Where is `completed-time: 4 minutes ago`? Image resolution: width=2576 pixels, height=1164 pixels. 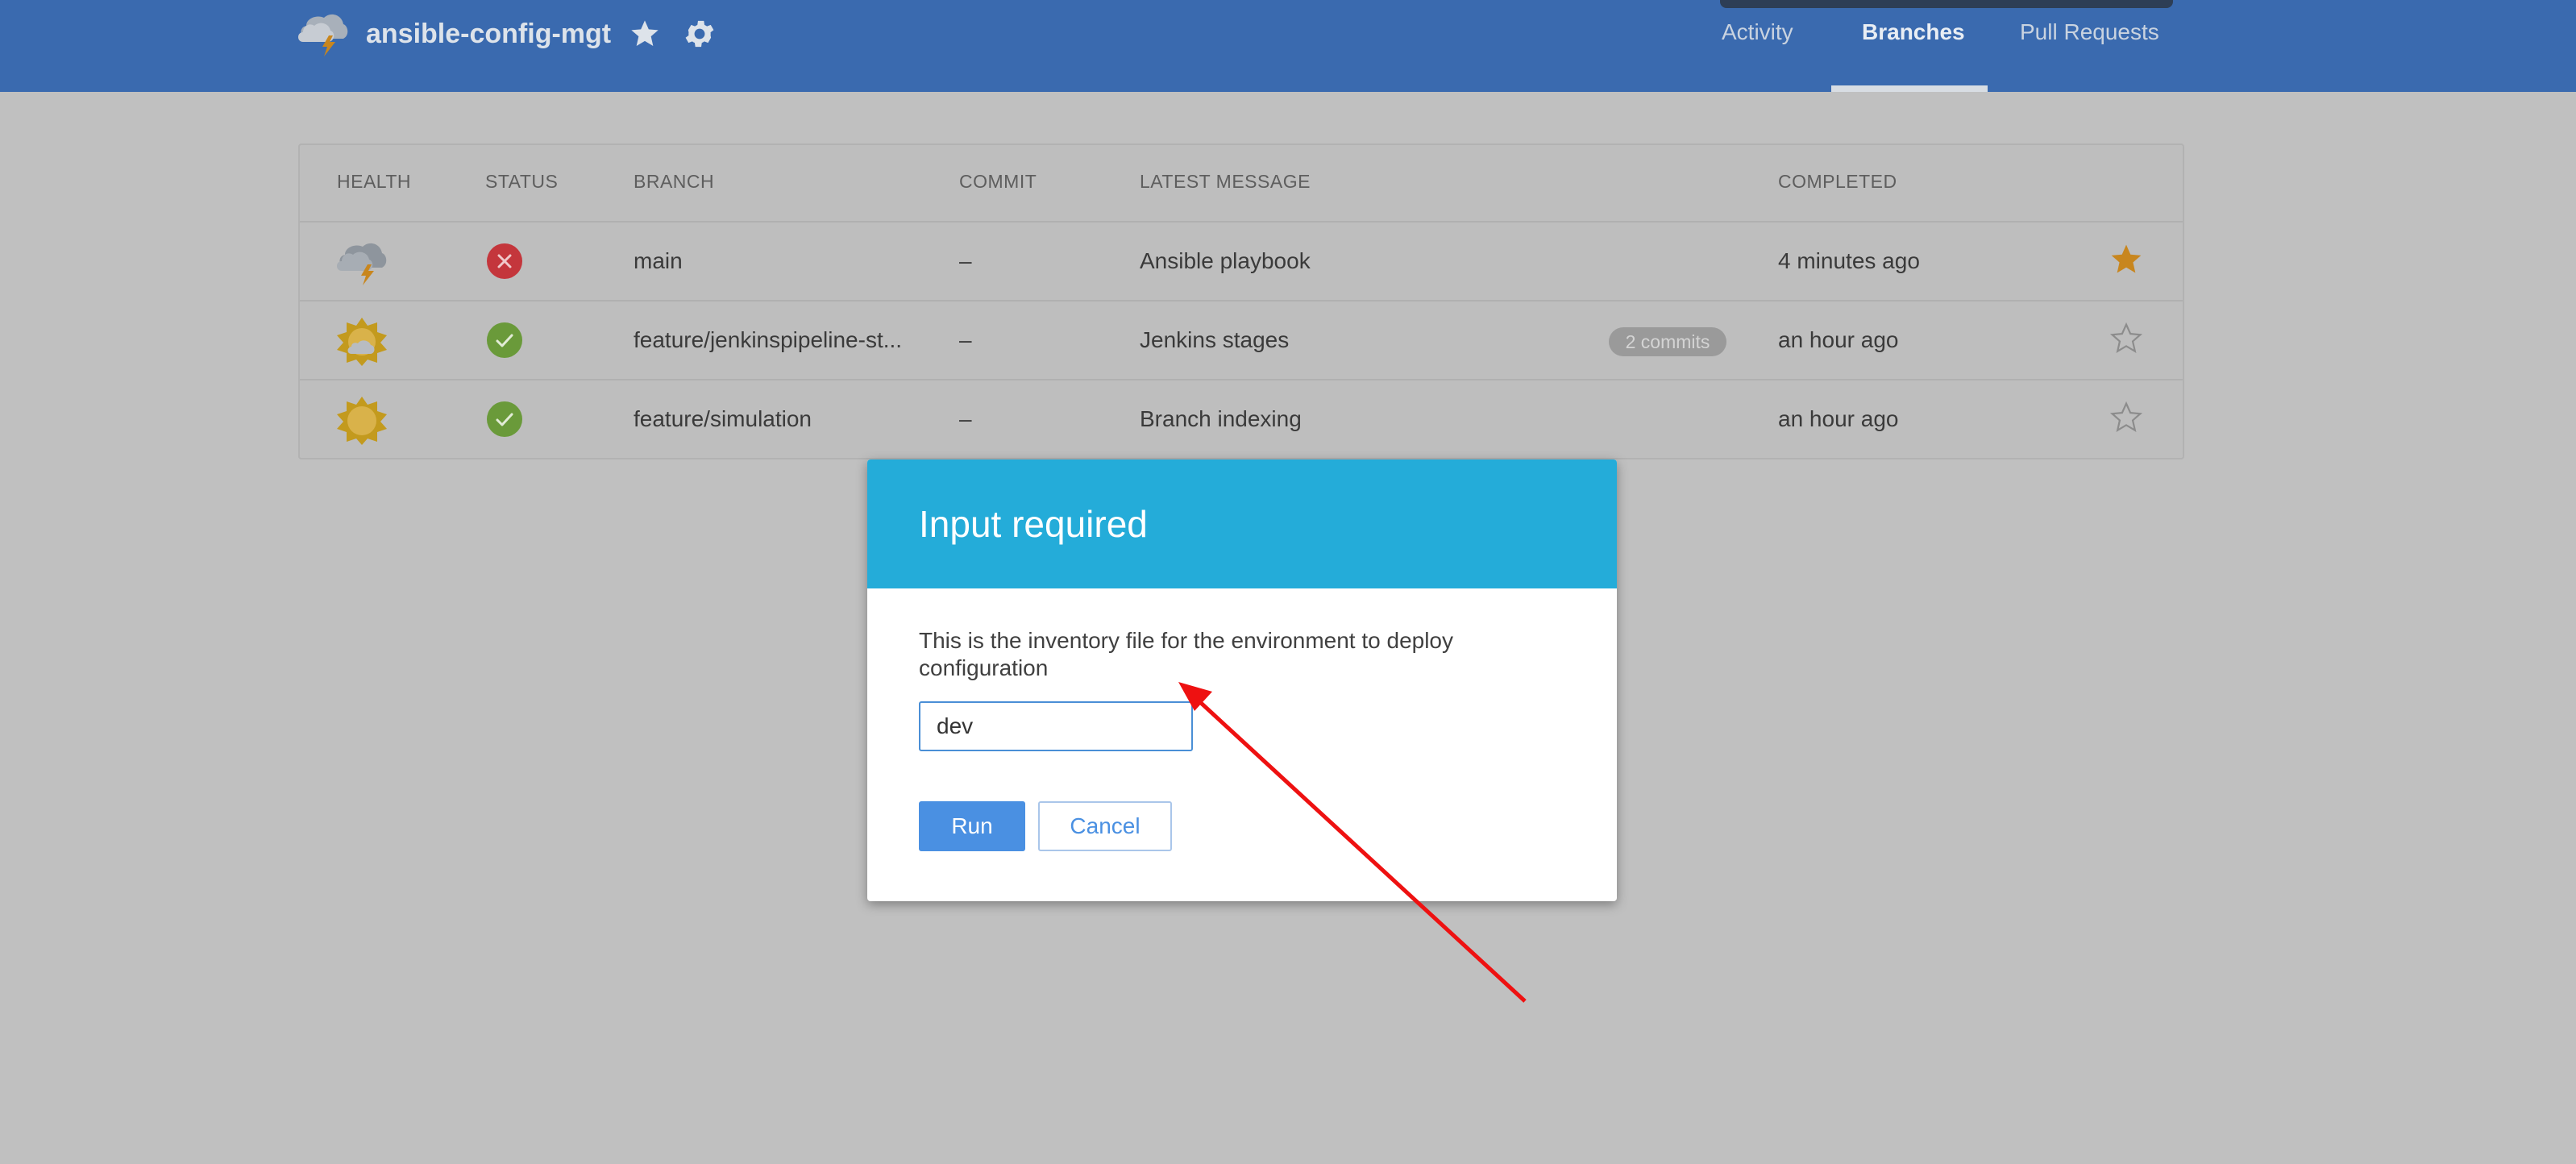 completed-time: 4 minutes ago is located at coordinates (1849, 260).